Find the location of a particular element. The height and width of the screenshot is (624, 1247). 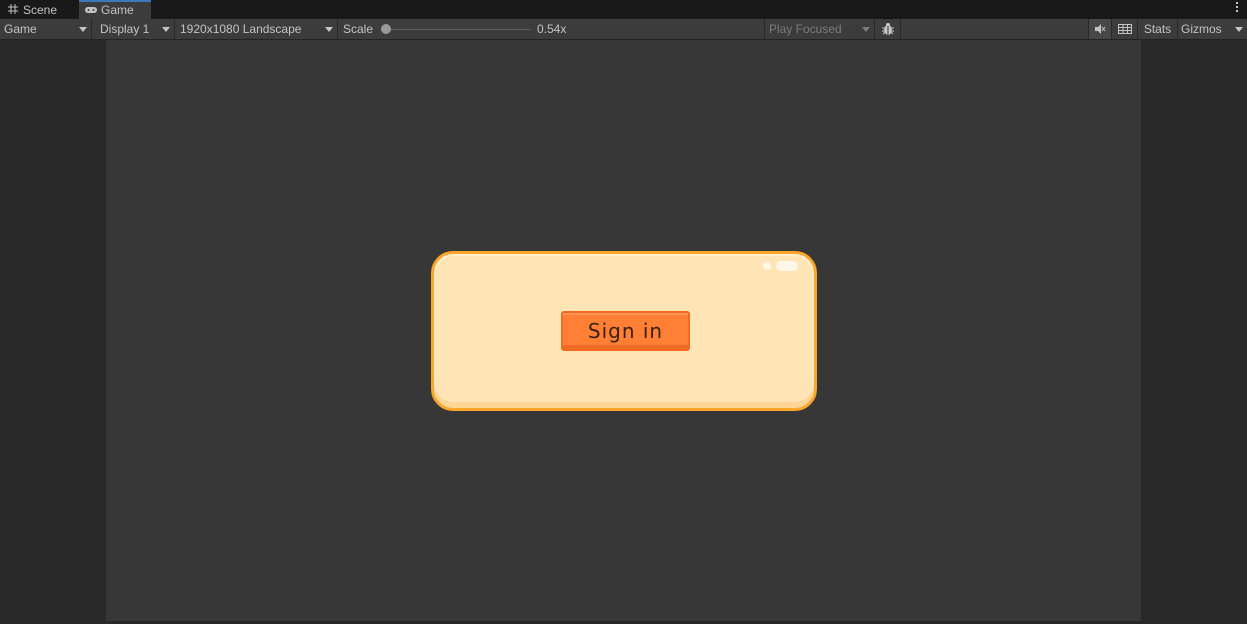

sign-in-panel: Sign in is located at coordinates (624, 331).